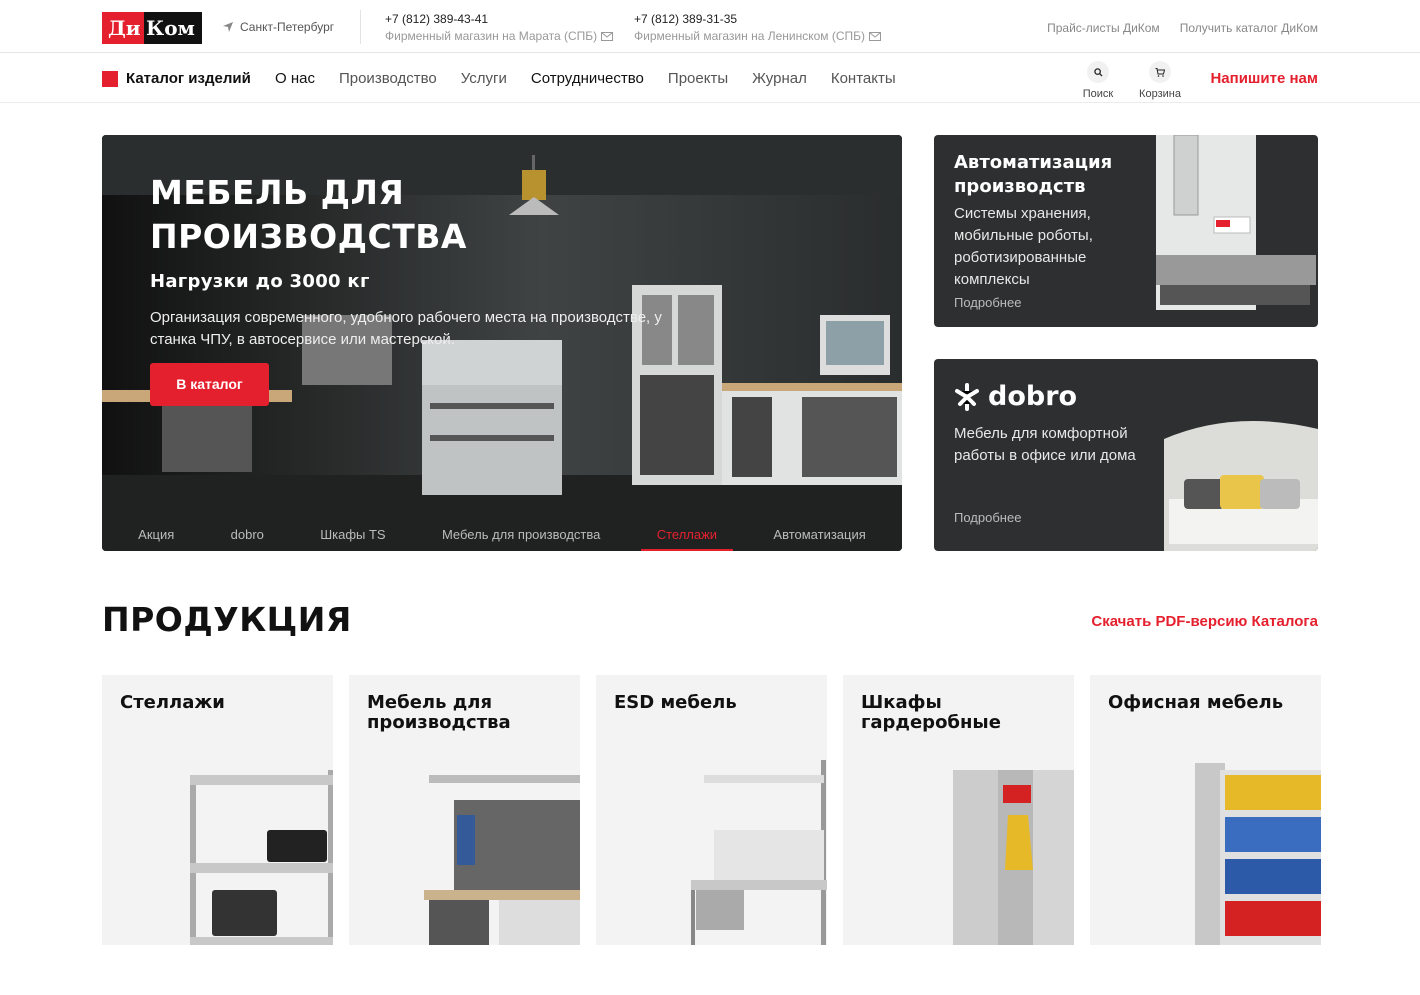 The image size is (1420, 995). What do you see at coordinates (521, 536) in the screenshot?
I see `hero-tab-production-furniture: Мебель для производства` at bounding box center [521, 536].